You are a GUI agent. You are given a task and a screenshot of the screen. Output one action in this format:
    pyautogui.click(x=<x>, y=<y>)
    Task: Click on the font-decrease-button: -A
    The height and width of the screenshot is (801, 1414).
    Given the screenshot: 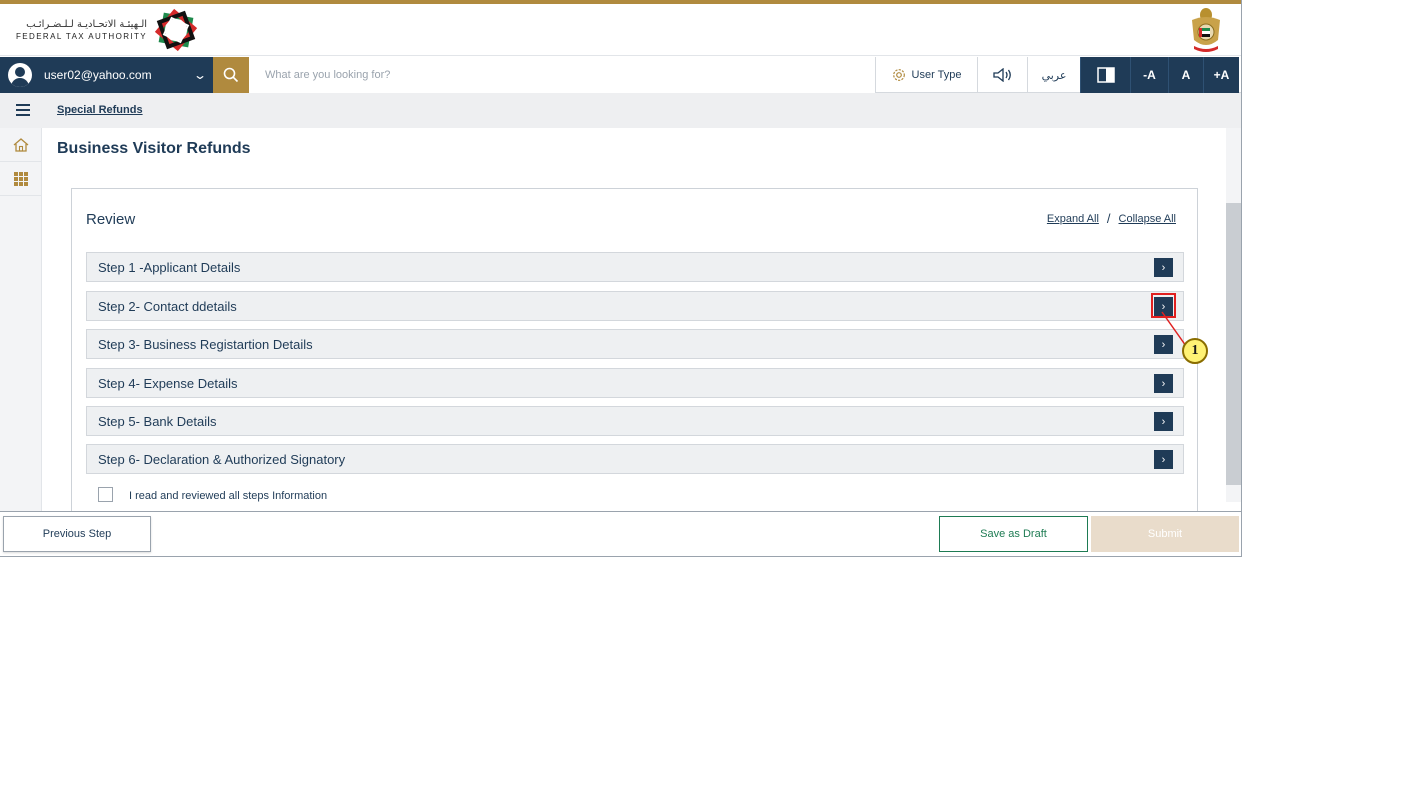 What is the action you would take?
    pyautogui.click(x=1149, y=75)
    